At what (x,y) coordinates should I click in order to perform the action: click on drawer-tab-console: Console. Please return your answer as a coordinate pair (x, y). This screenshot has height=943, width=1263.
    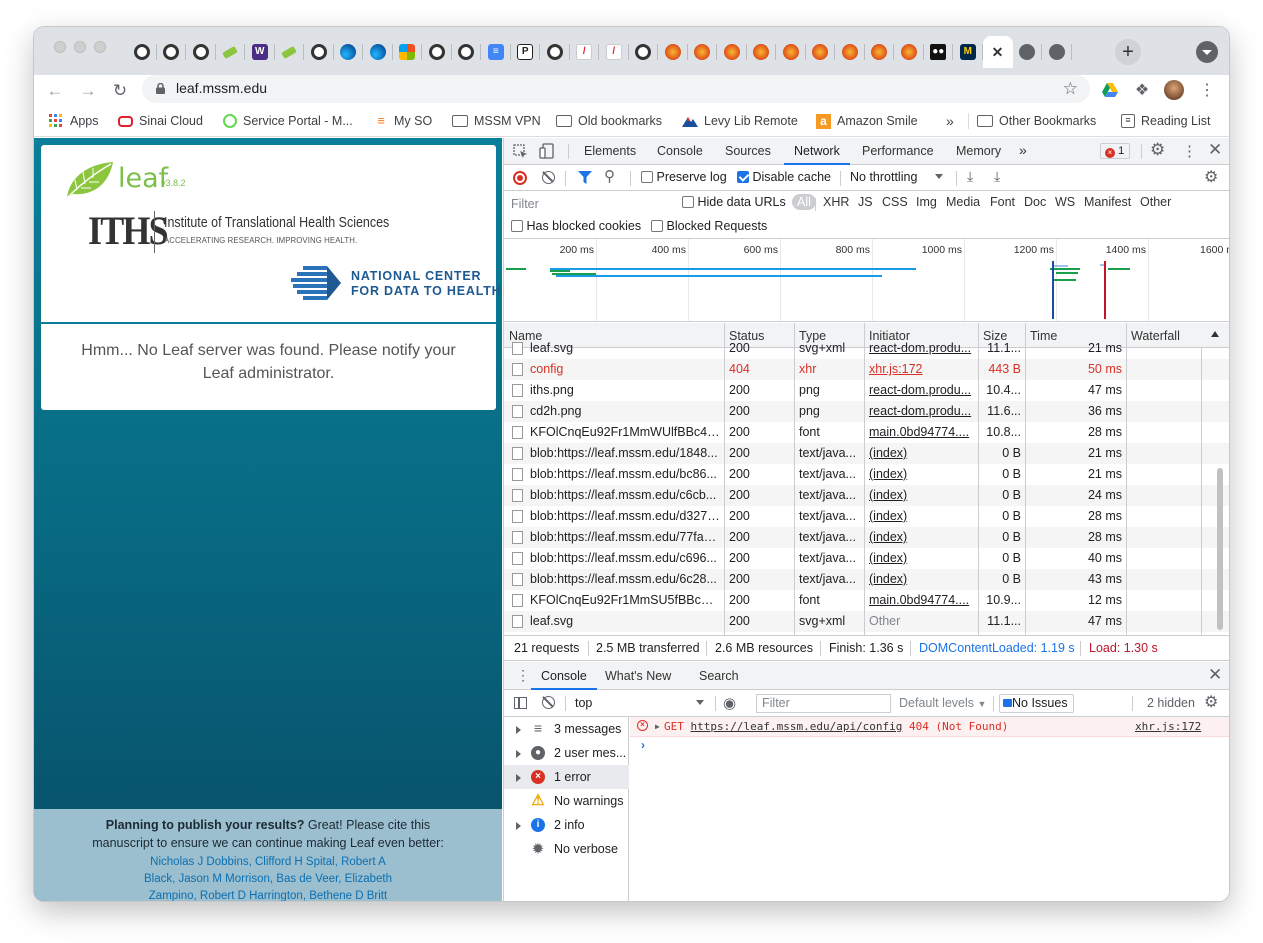
    Looking at the image, I should click on (564, 679).